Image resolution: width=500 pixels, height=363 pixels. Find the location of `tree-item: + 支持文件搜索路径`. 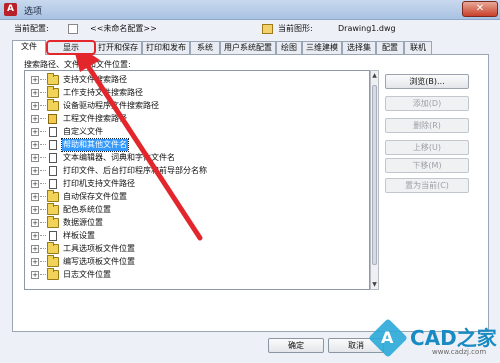

tree-item: + 支持文件搜索路径 is located at coordinates (190, 79).